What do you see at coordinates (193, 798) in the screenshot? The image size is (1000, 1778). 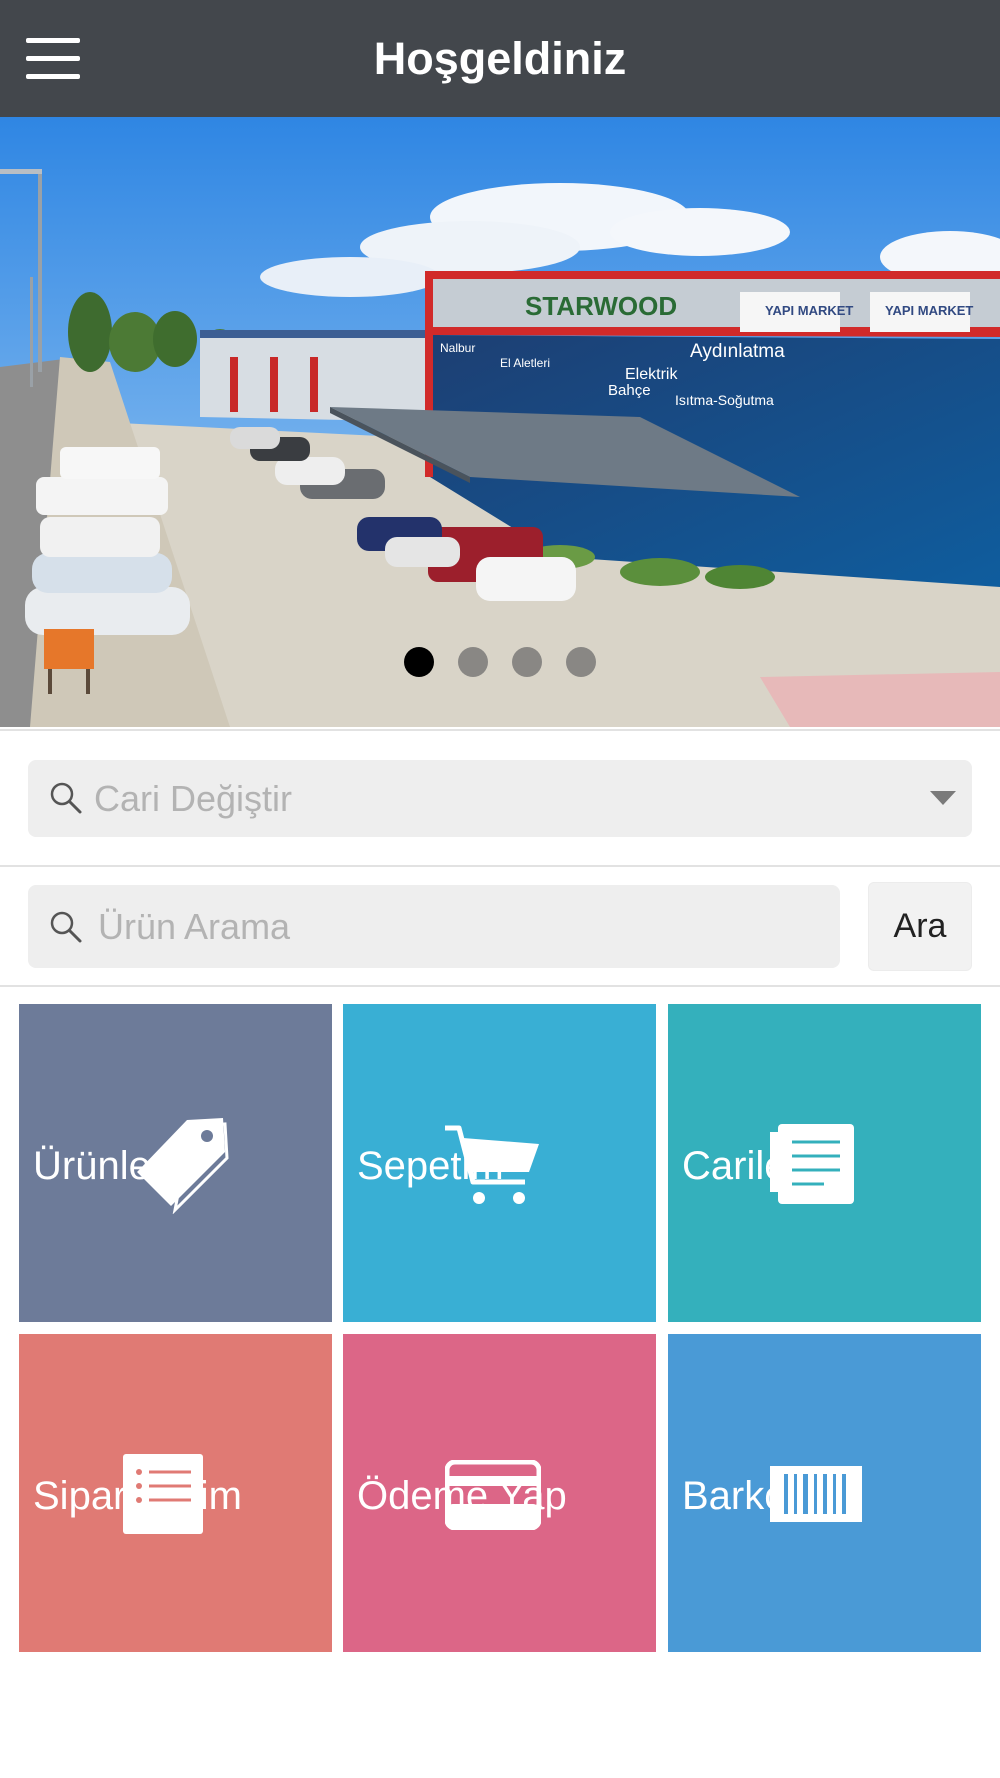 I see `cari-select-placeholder: Cari Değiştir` at bounding box center [193, 798].